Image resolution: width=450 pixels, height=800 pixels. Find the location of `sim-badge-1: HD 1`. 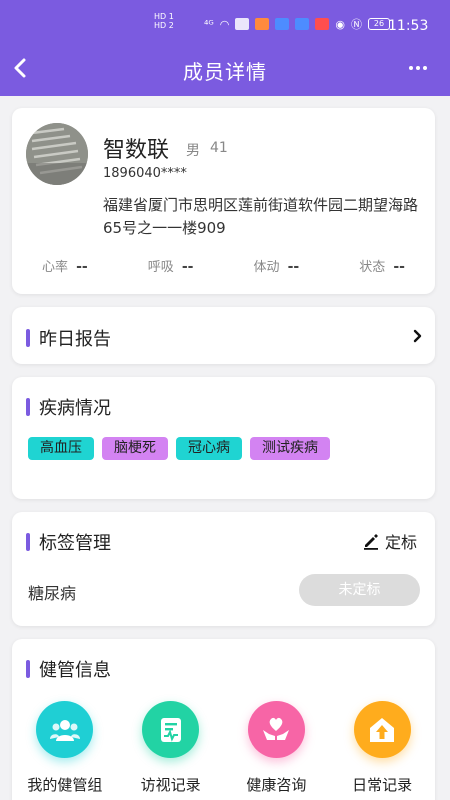

sim-badge-1: HD 1 is located at coordinates (164, 16).